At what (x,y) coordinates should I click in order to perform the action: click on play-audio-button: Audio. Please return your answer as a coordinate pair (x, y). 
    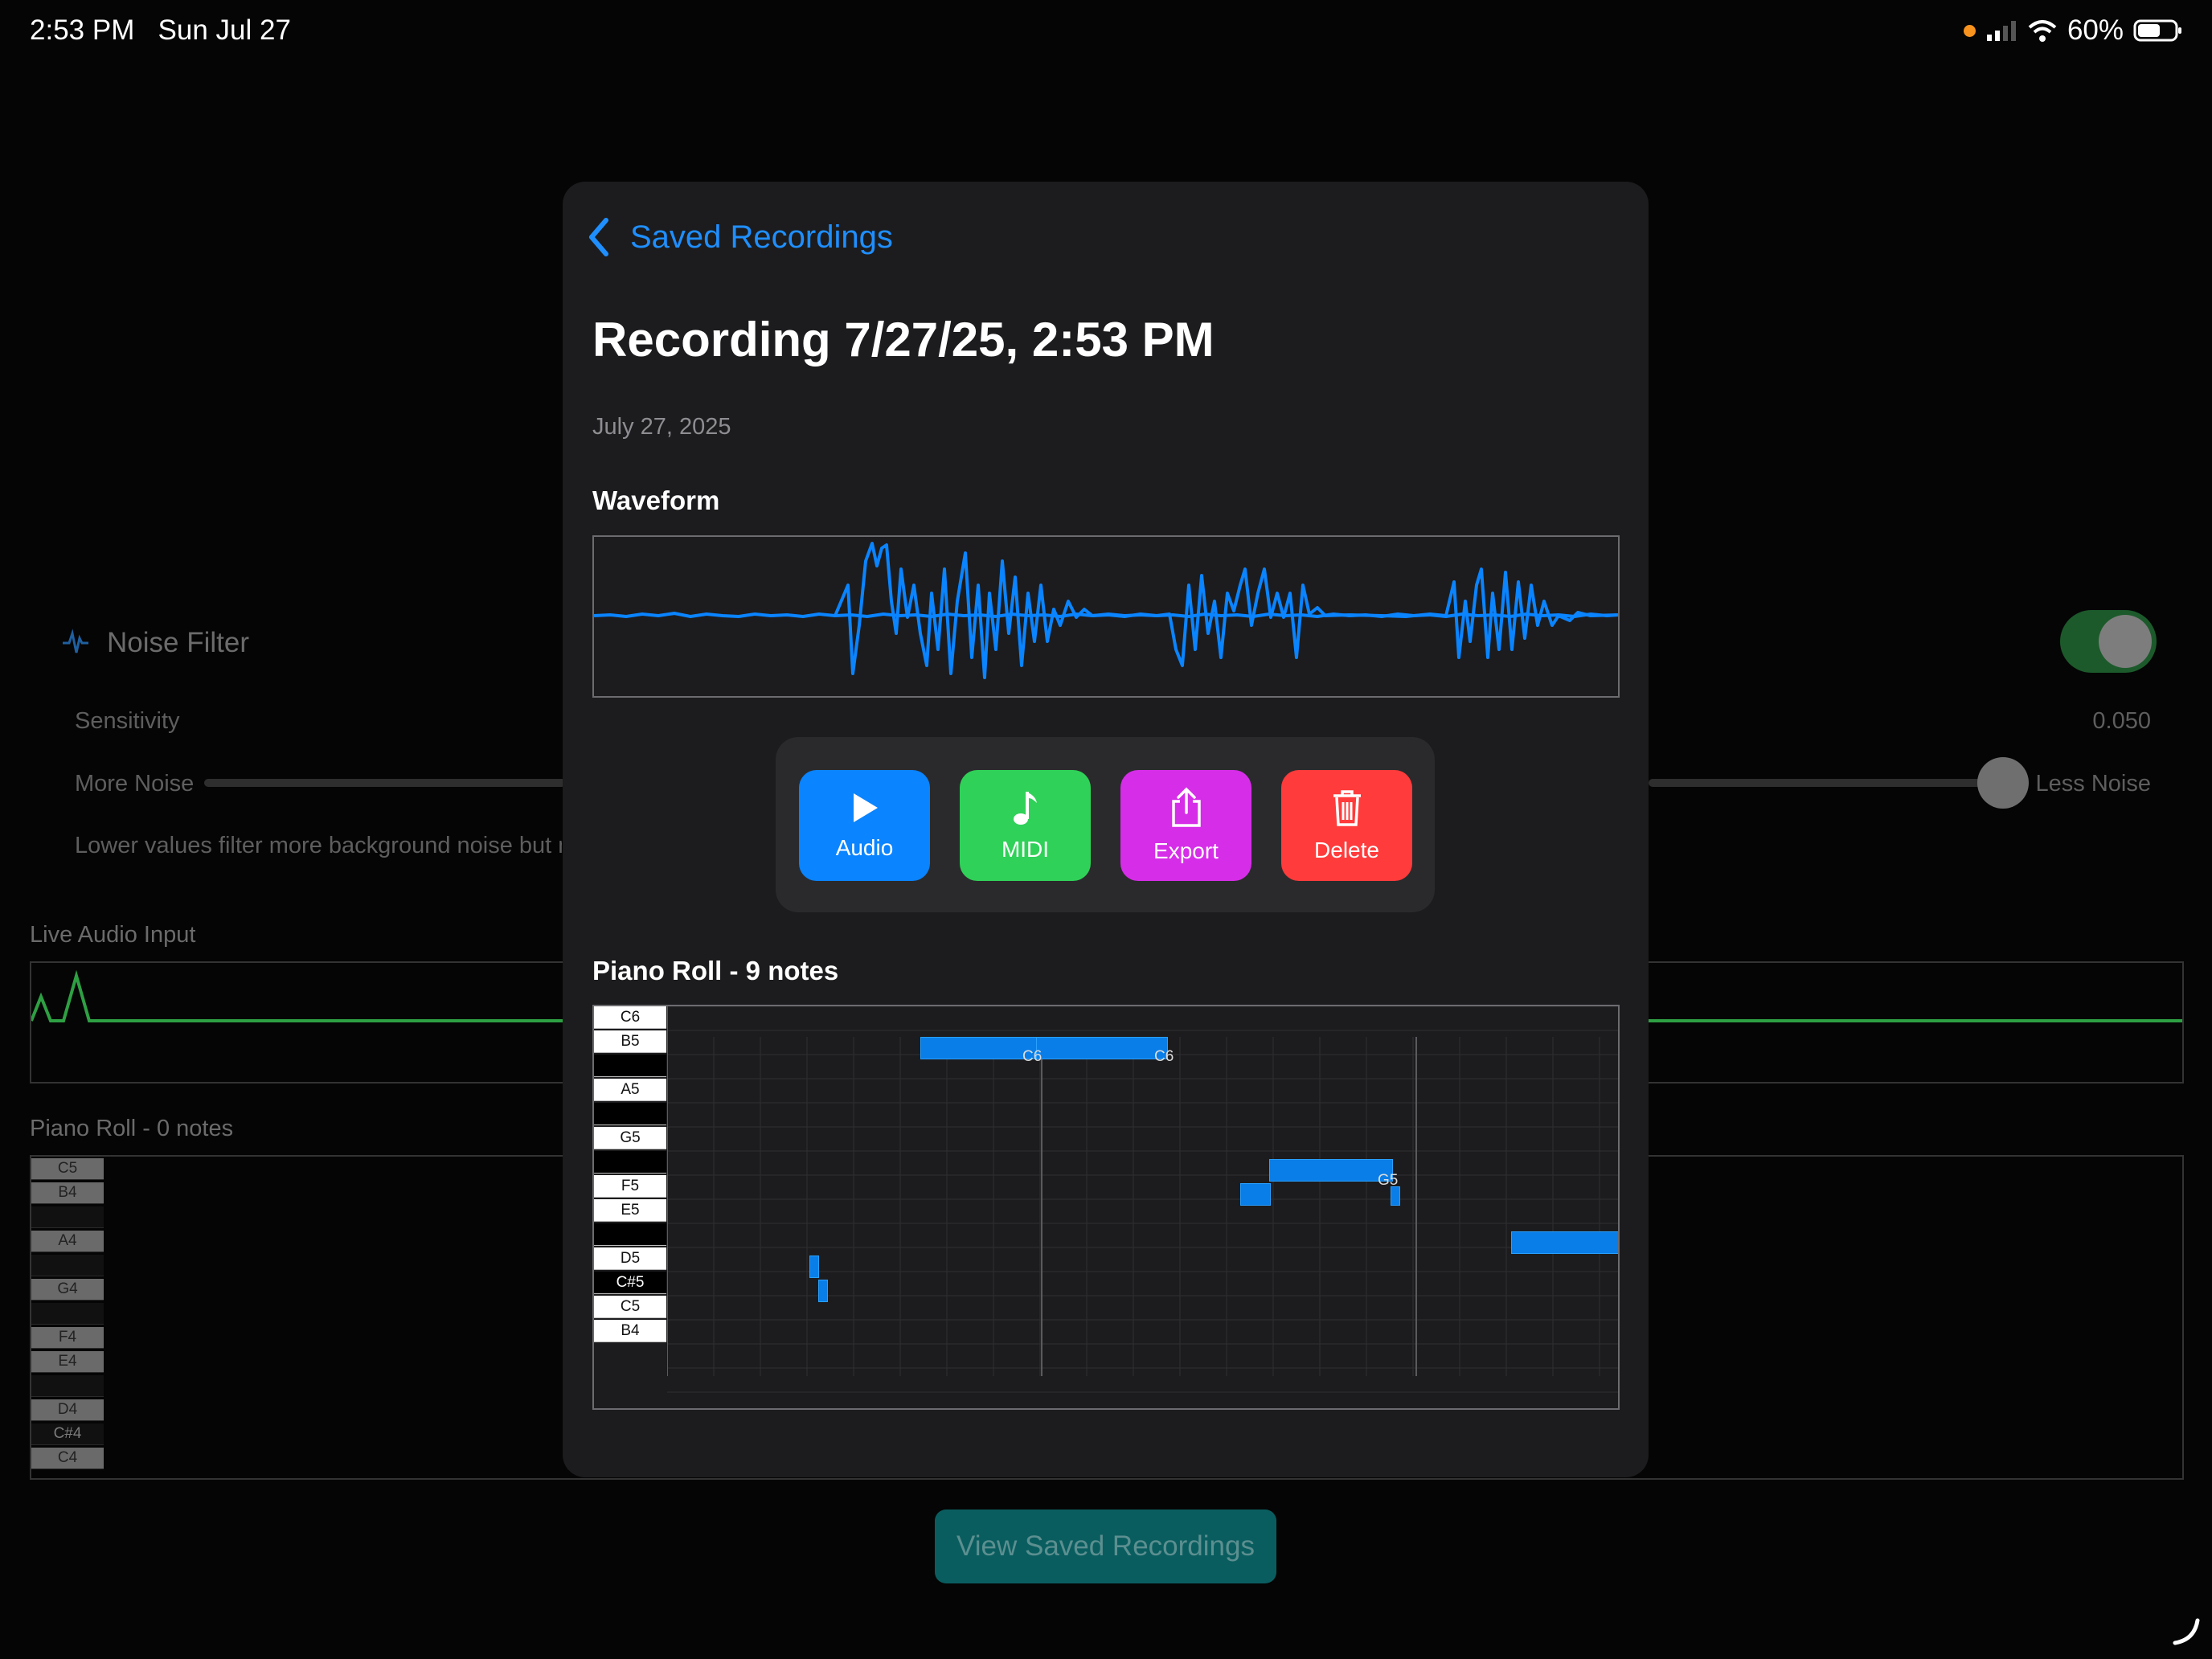
    Looking at the image, I should click on (864, 825).